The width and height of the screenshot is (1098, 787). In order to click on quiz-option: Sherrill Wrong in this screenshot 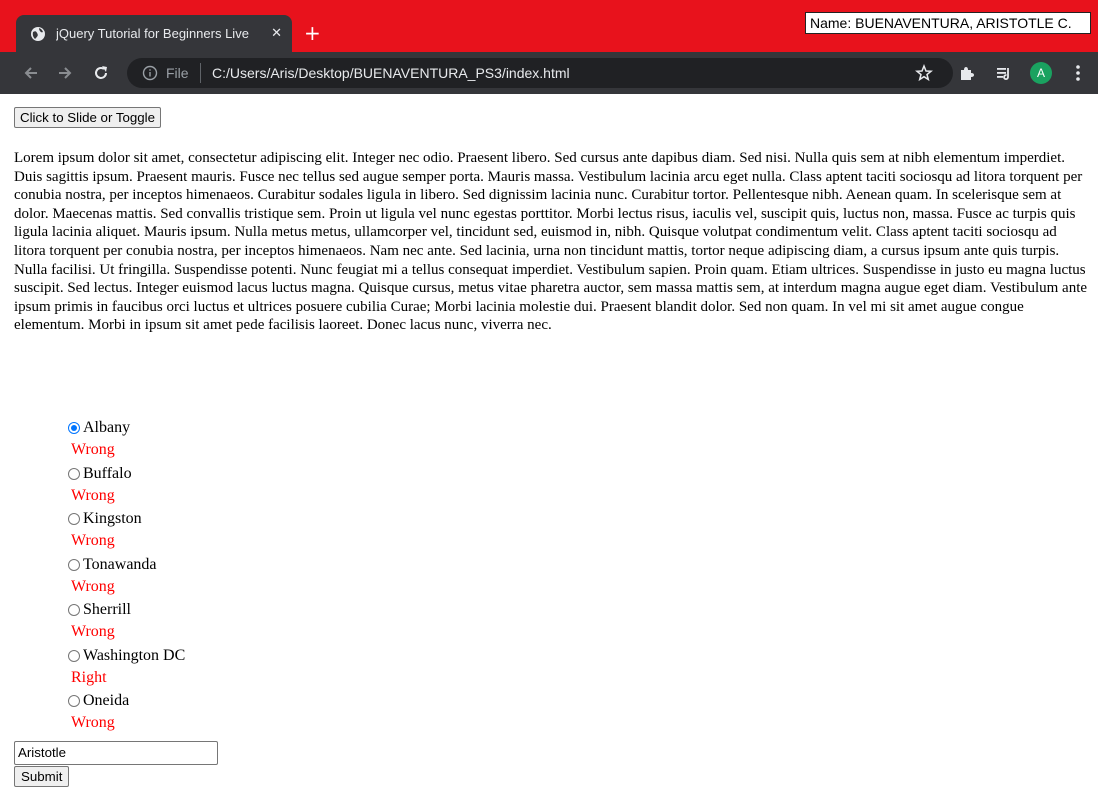, I will do `click(126, 622)`.